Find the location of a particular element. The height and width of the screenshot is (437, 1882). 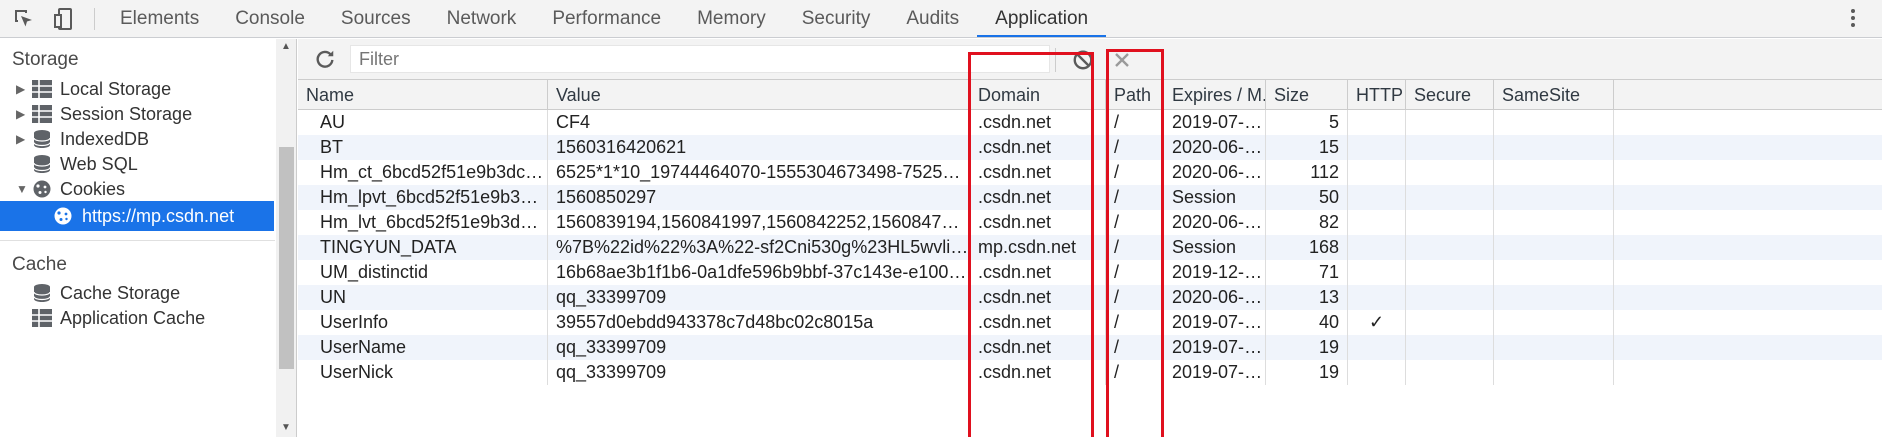

column-header-samesite: SameSite is located at coordinates (1554, 95).